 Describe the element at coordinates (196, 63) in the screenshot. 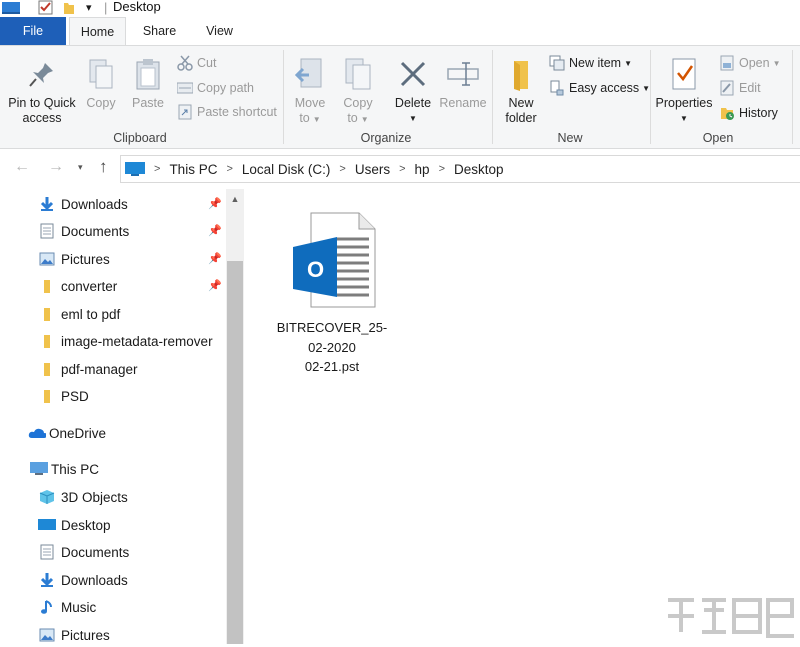

I see `cut-button: Cut` at that location.